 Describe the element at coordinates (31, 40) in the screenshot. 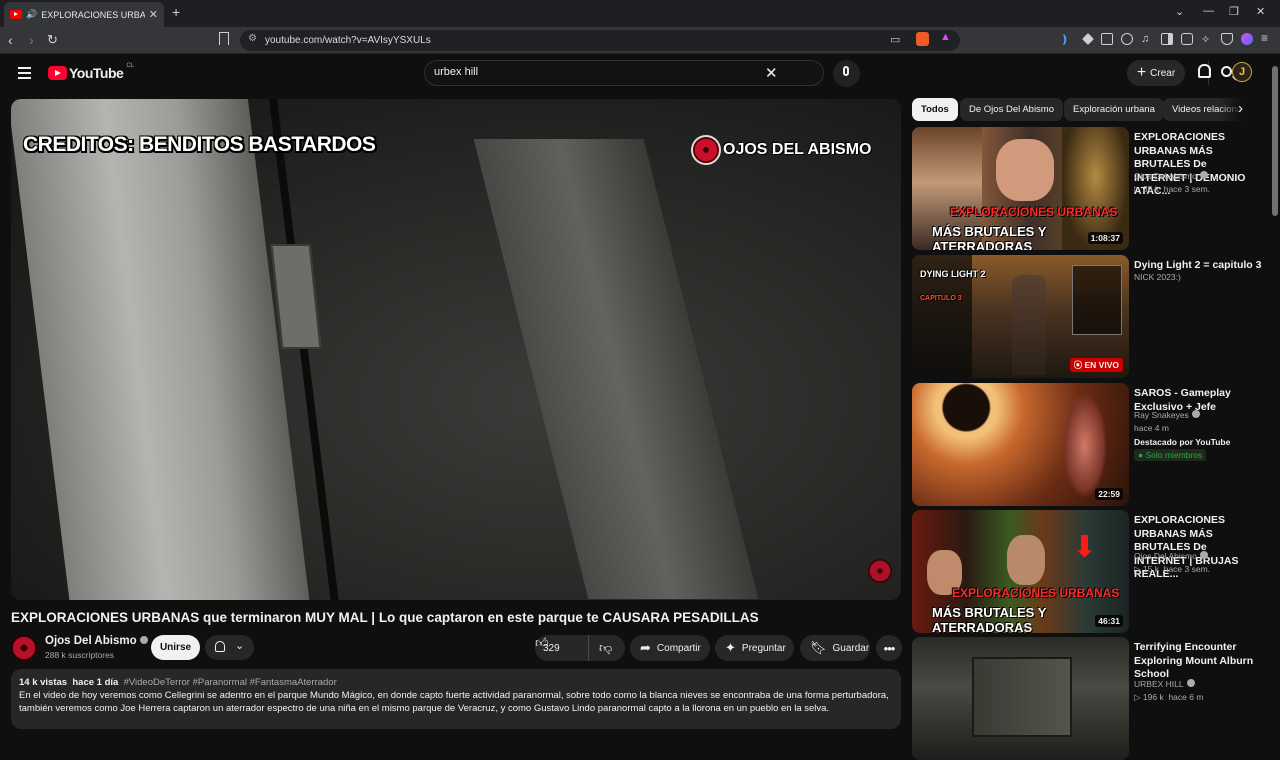

I see `forward-icon: ›` at that location.